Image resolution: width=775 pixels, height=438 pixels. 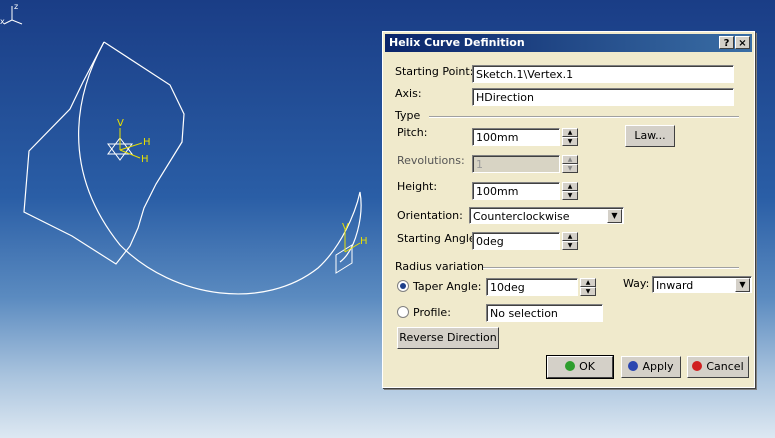 I want to click on taper-angle-field: 10deg, so click(x=532, y=287).